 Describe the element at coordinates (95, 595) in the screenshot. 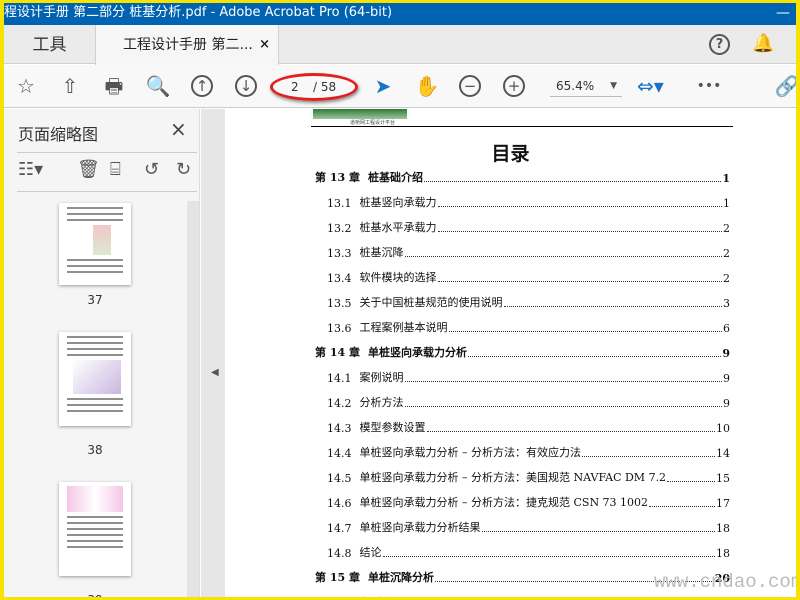

I see `thumbnail-label: 39` at that location.